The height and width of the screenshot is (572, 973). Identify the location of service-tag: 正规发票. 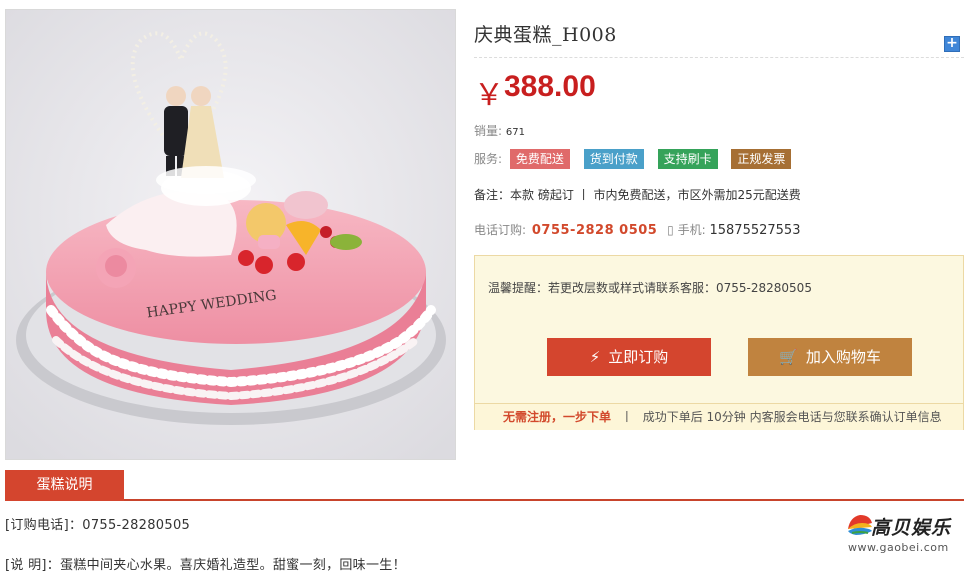
(761, 159).